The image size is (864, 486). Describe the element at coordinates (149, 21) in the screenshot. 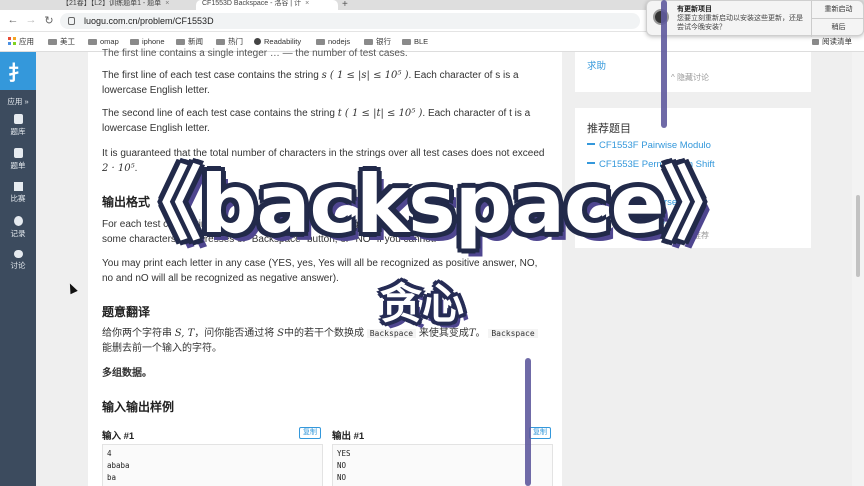

I see `url-text: luogu.com.cn/problem/CF1553D` at that location.